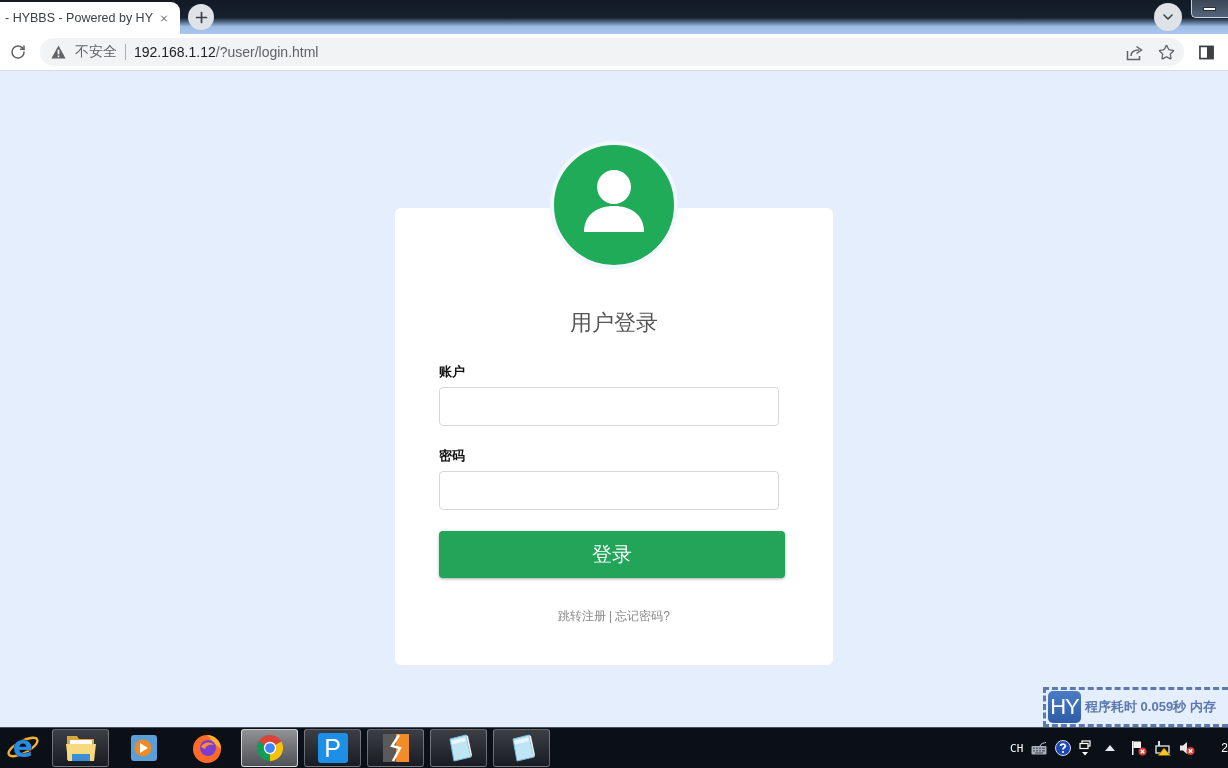 Image resolution: width=1228 pixels, height=768 pixels. I want to click on fox-globe-icon, so click(206, 748).